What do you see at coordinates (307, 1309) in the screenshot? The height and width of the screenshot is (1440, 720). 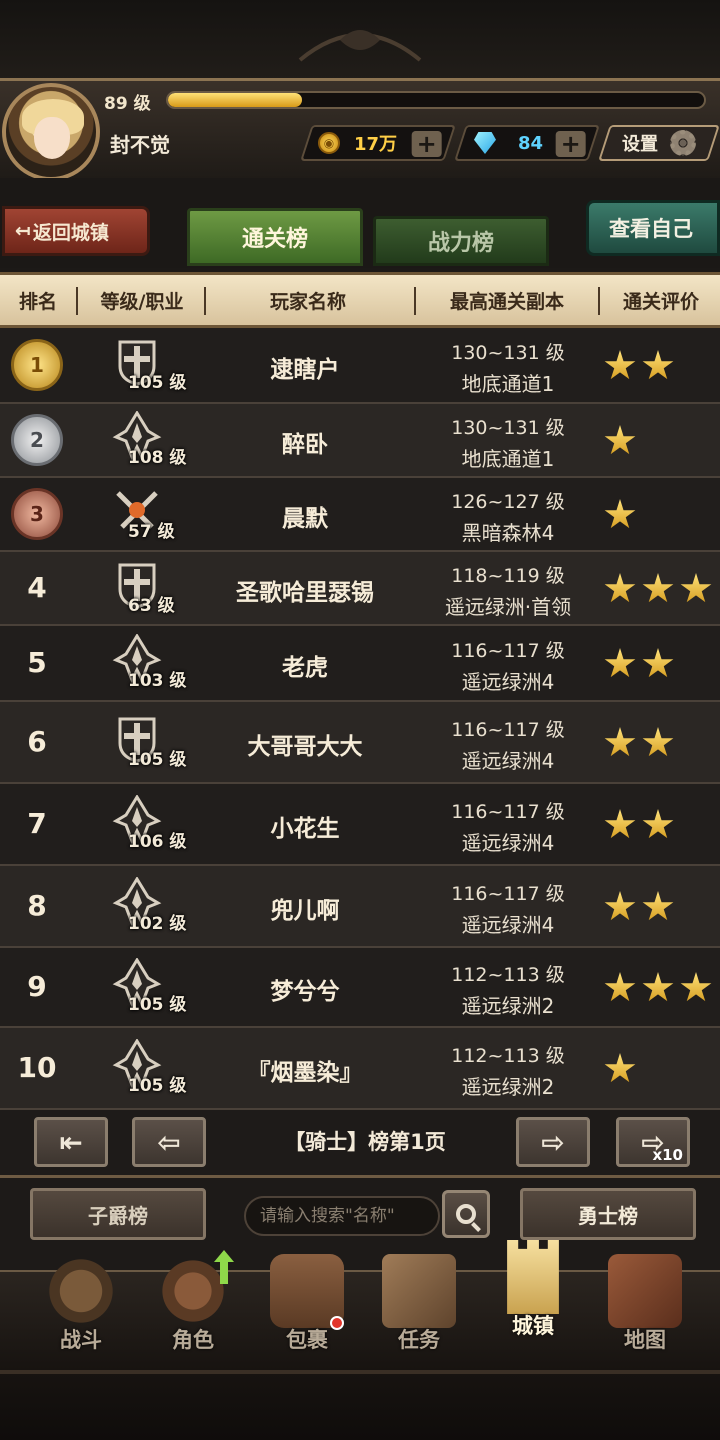 I see `nav-backpack: 包裹` at bounding box center [307, 1309].